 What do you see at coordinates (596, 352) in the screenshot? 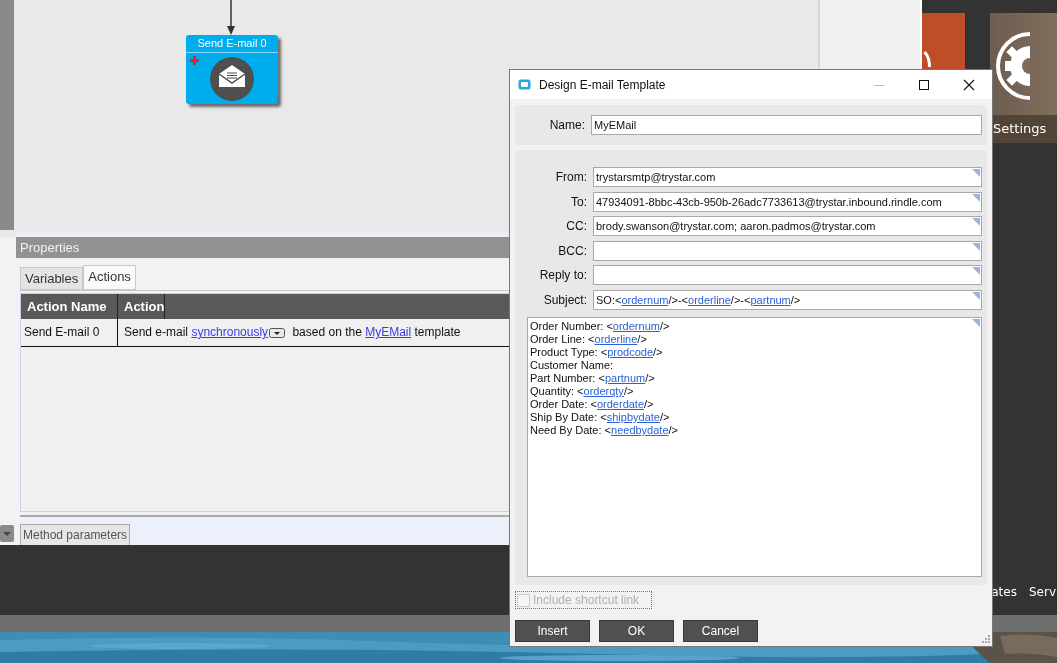
I see `template-line: Product Type: <prodcode/>` at bounding box center [596, 352].